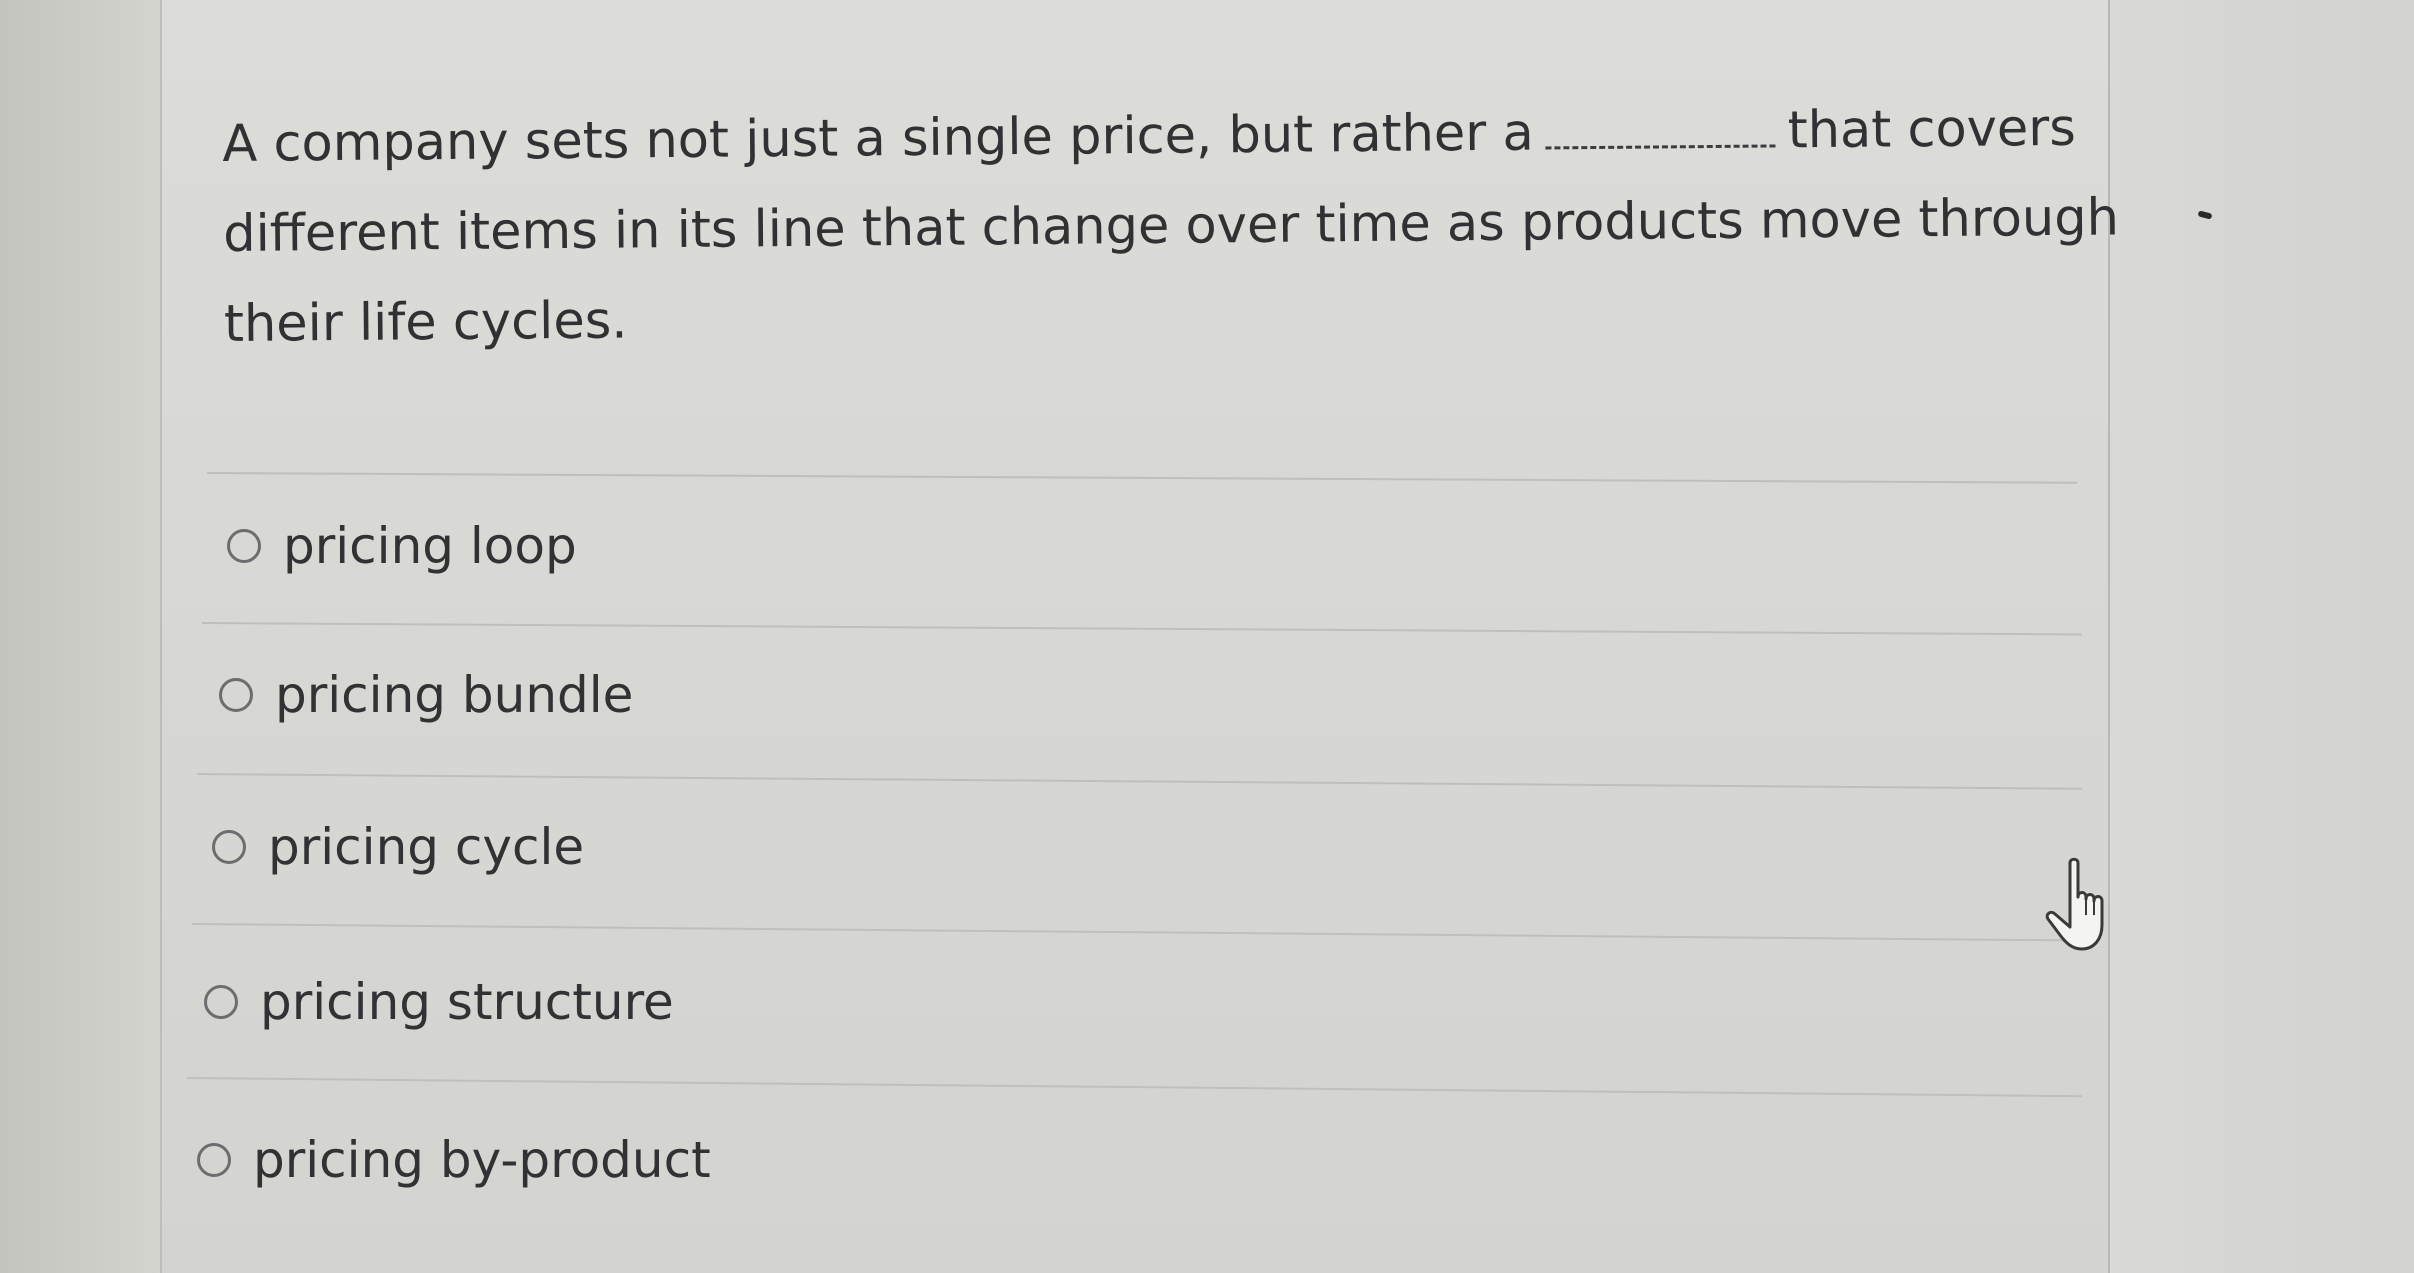 This screenshot has height=1273, width=2414. Describe the element at coordinates (467, 1002) in the screenshot. I see `option-label: pricing structure` at that location.